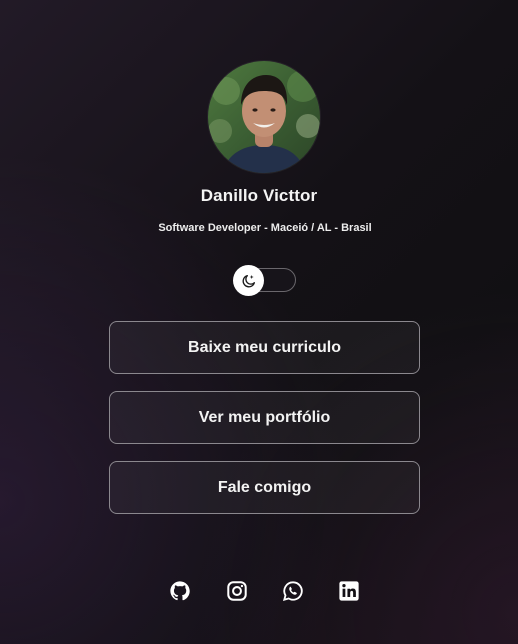 This screenshot has width=518, height=644. I want to click on avatar, so click(264, 117).